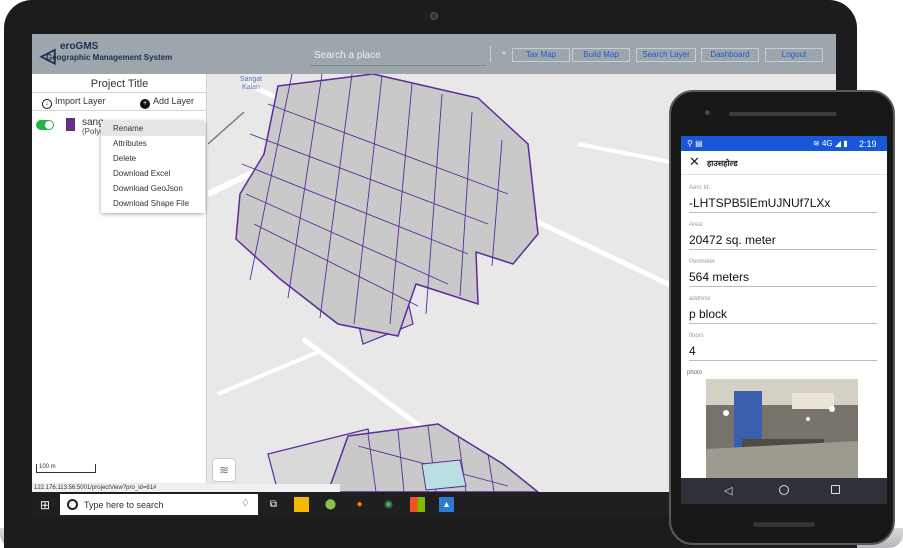 This screenshot has width=903, height=548. I want to click on mall-photo-image, so click(782, 428).